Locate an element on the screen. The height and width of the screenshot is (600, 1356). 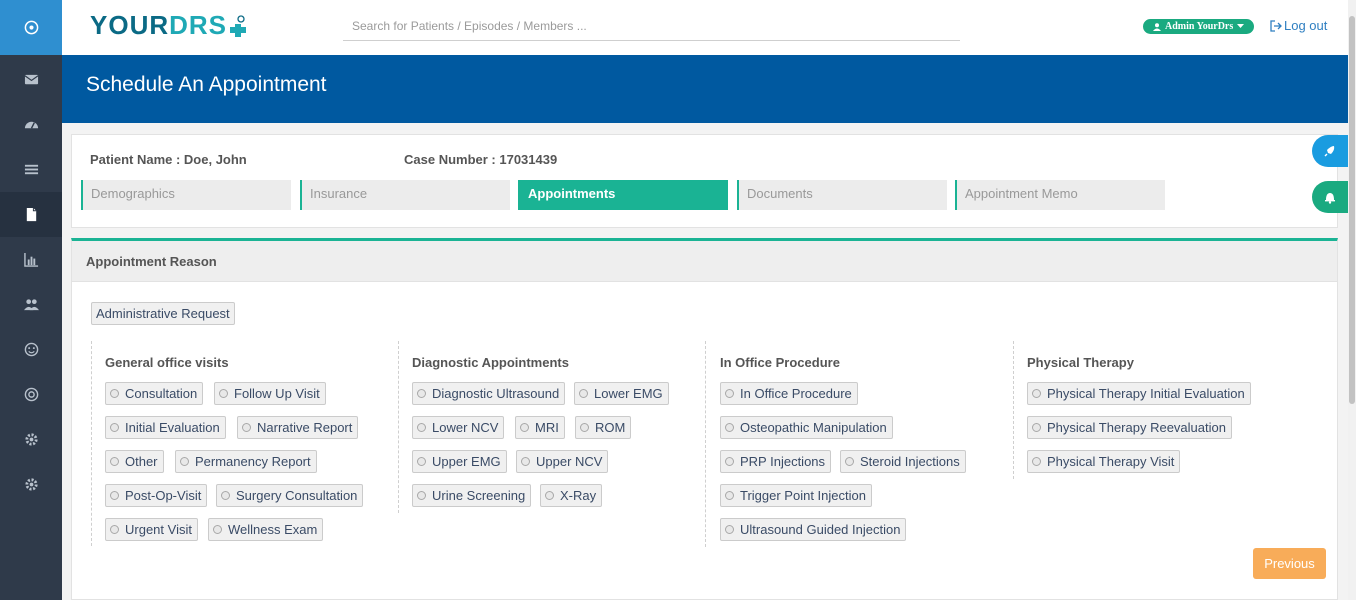
sidebar-item-messages is located at coordinates (31, 79).